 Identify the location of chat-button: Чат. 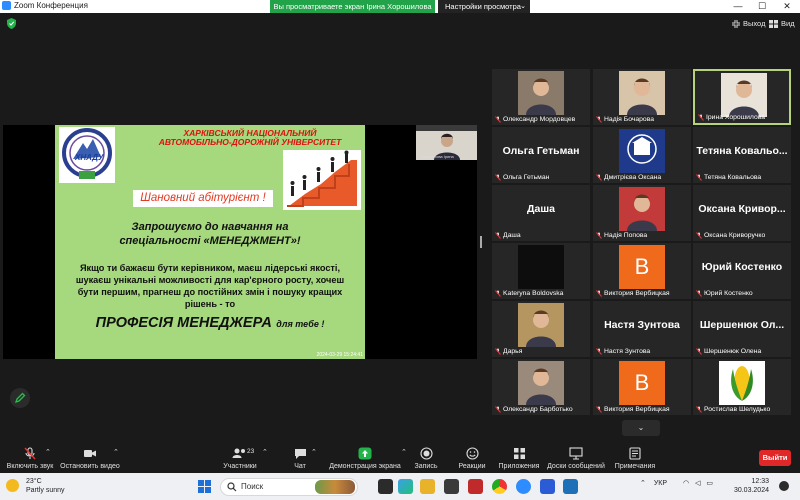
(300, 458).